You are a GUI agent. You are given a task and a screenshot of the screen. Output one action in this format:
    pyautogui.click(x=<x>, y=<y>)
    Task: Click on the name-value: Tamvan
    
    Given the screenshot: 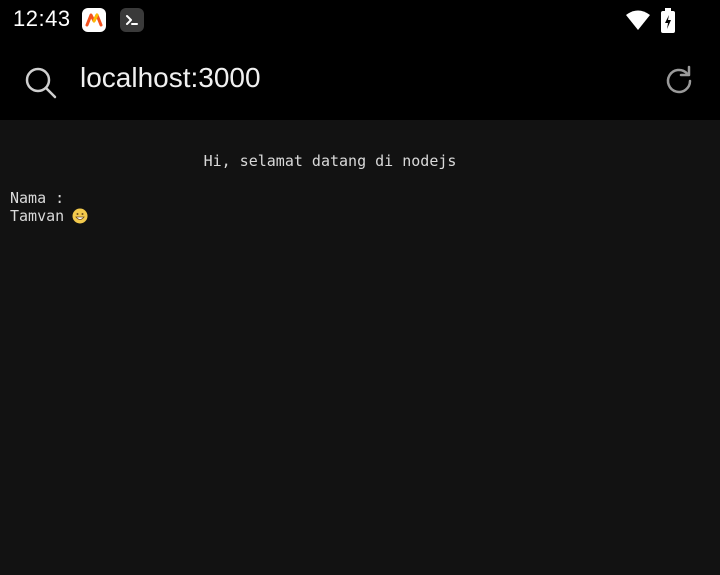 What is the action you would take?
    pyautogui.click(x=37, y=216)
    